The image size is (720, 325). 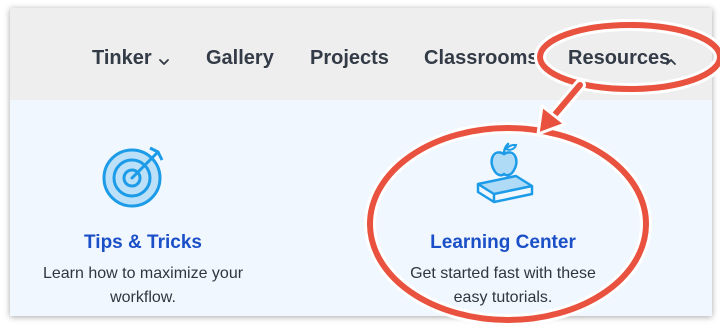 I want to click on chevron-up-icon, so click(x=671, y=62).